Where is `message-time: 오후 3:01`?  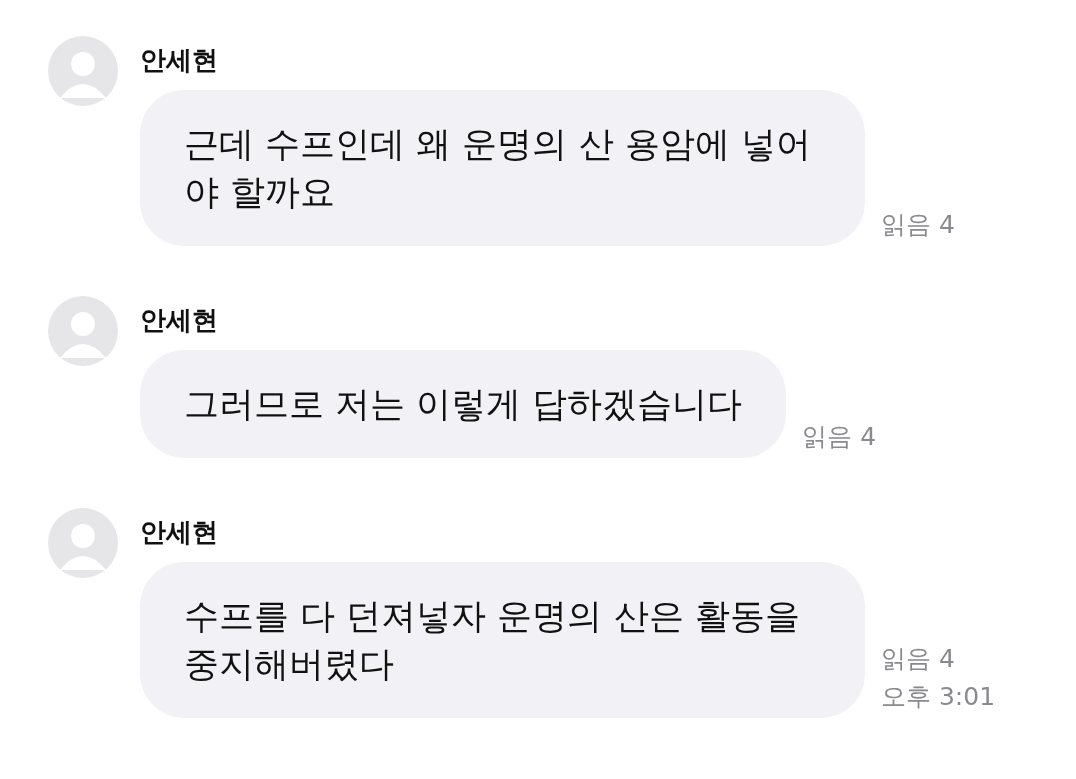
message-time: 오후 3:01 is located at coordinates (938, 697).